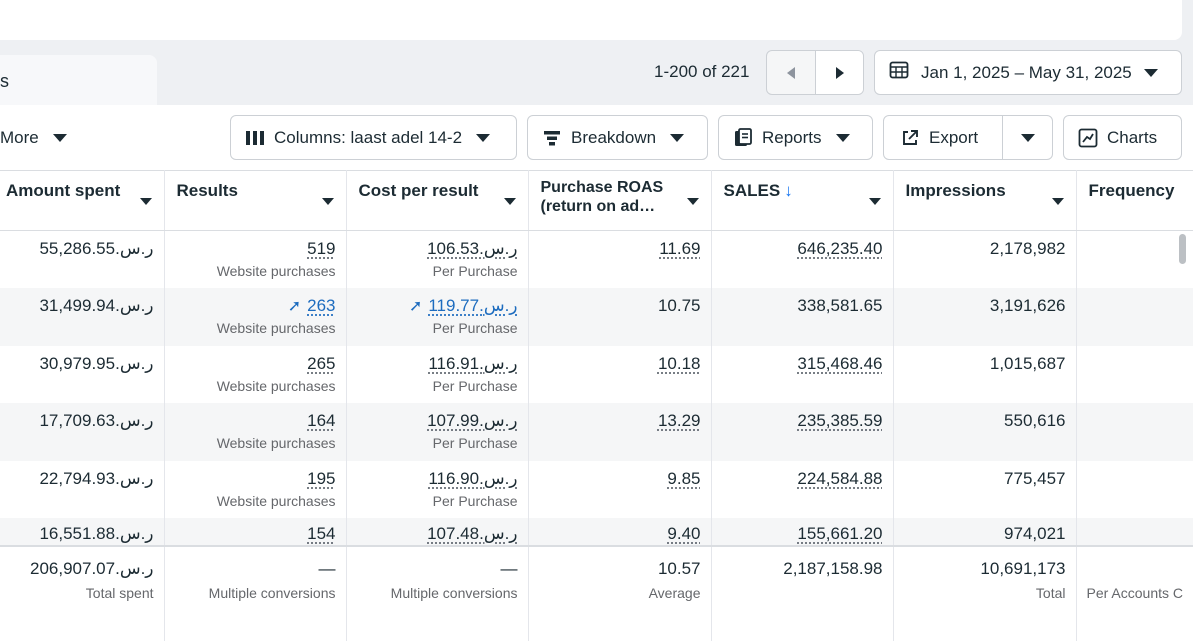  Describe the element at coordinates (437, 374) in the screenshot. I see `cost-per-result-cell: 116.91.ر.س Per Purchase` at that location.